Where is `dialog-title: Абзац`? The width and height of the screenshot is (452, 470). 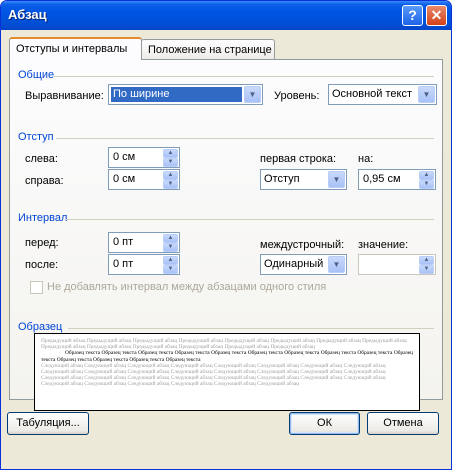 dialog-title: Абзац is located at coordinates (27, 14).